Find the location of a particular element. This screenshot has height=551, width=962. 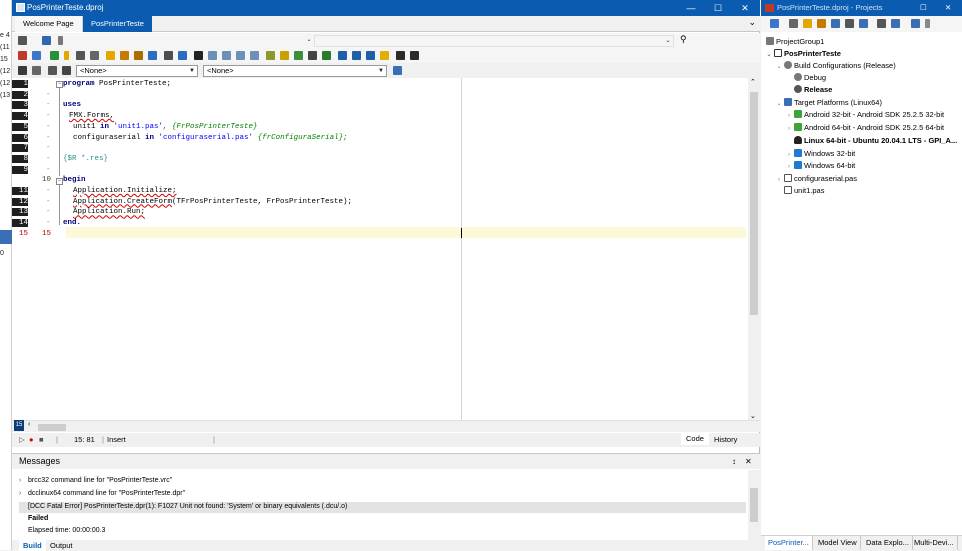

message-line: Elapsed time: 00:00:00.3 is located at coordinates (66, 531).